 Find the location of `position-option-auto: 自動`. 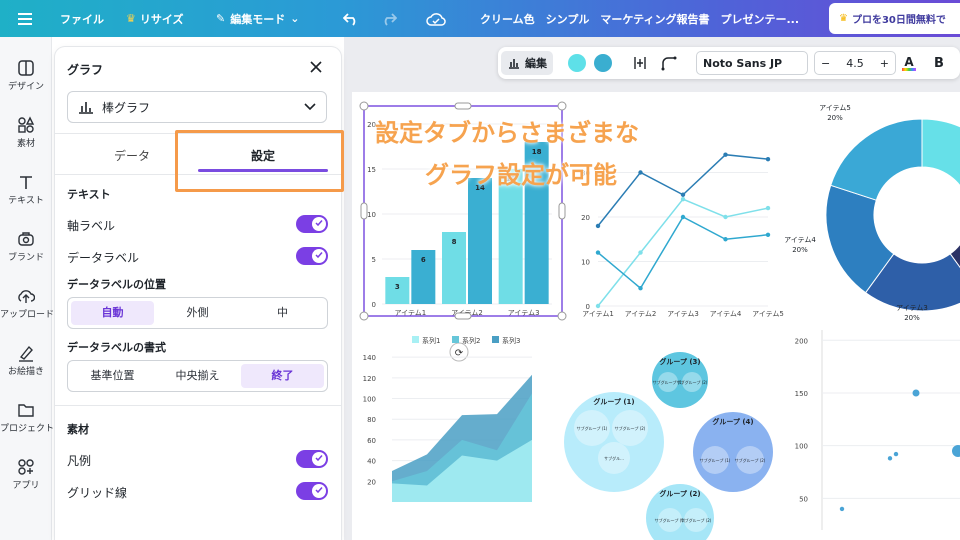

position-option-auto: 自動 is located at coordinates (112, 313).